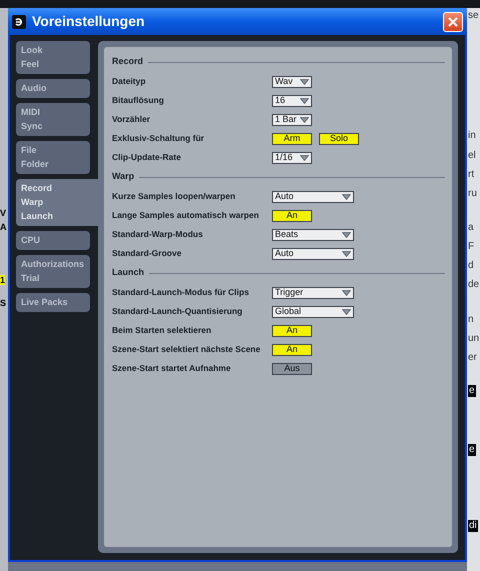 Image resolution: width=480 pixels, height=571 pixels. What do you see at coordinates (471, 320) in the screenshot?
I see `background-text: n` at bounding box center [471, 320].